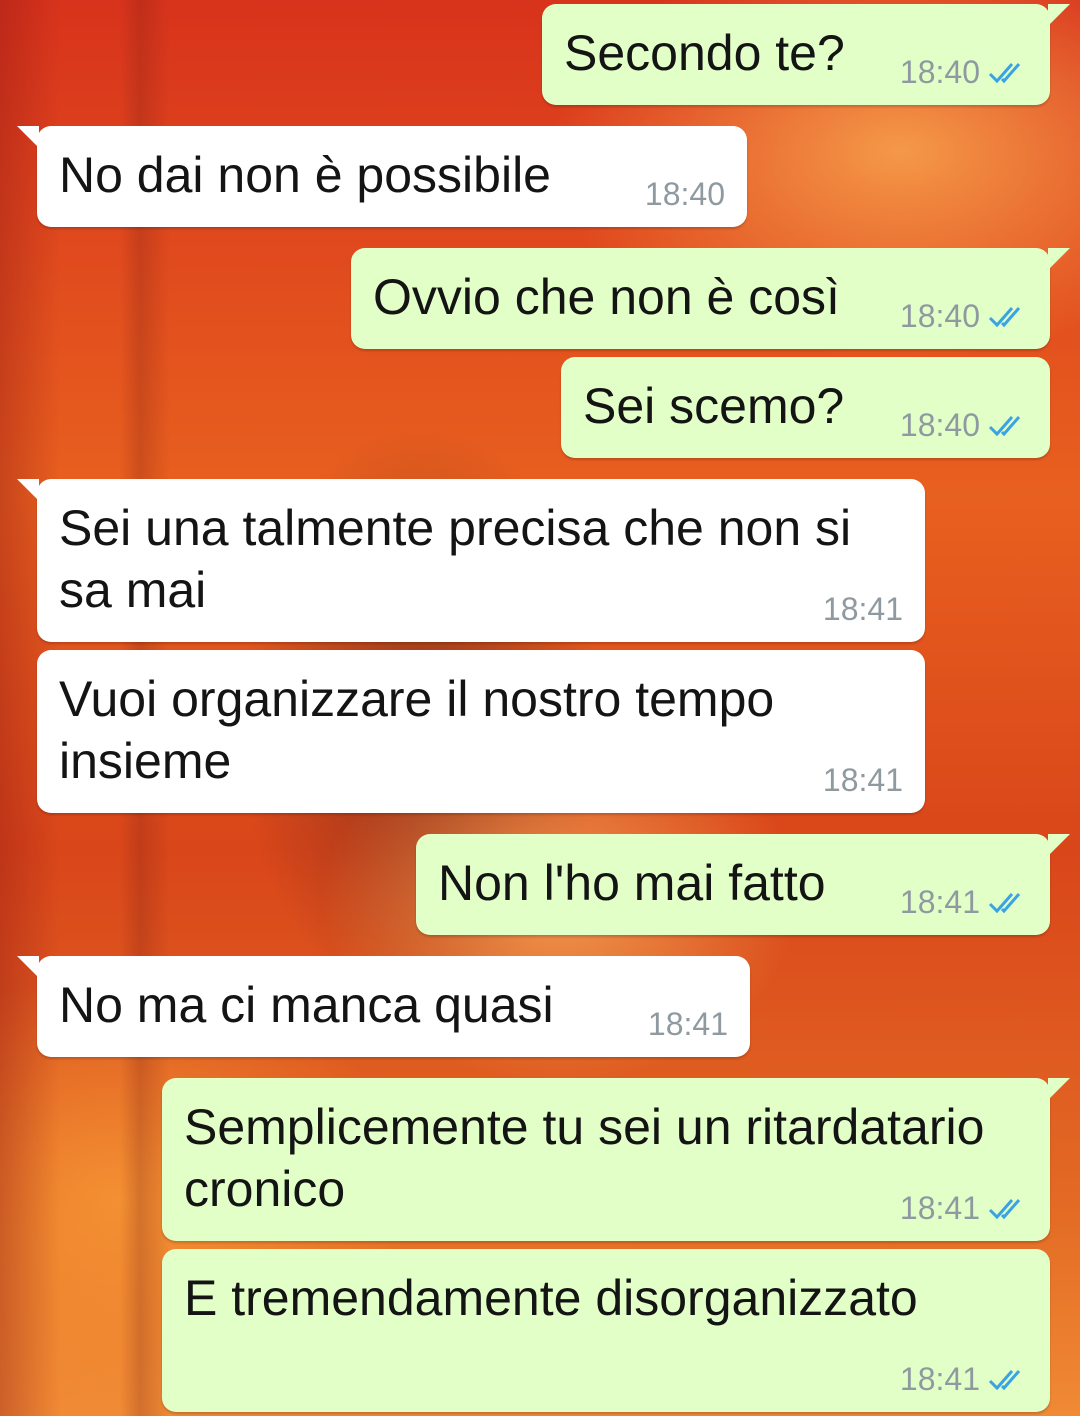 The height and width of the screenshot is (1416, 1080). What do you see at coordinates (805, 407) in the screenshot?
I see `outgoing-message-bubble: Sei scemo? 18:40` at bounding box center [805, 407].